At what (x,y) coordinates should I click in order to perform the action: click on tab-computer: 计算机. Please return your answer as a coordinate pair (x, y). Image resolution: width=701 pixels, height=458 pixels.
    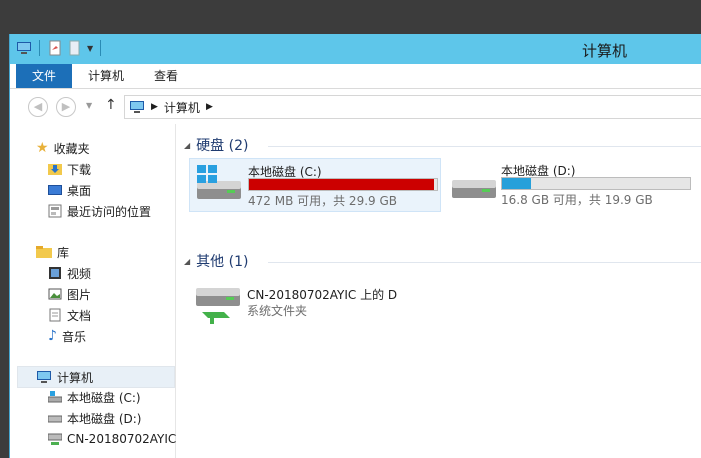
    Looking at the image, I should click on (106, 76).